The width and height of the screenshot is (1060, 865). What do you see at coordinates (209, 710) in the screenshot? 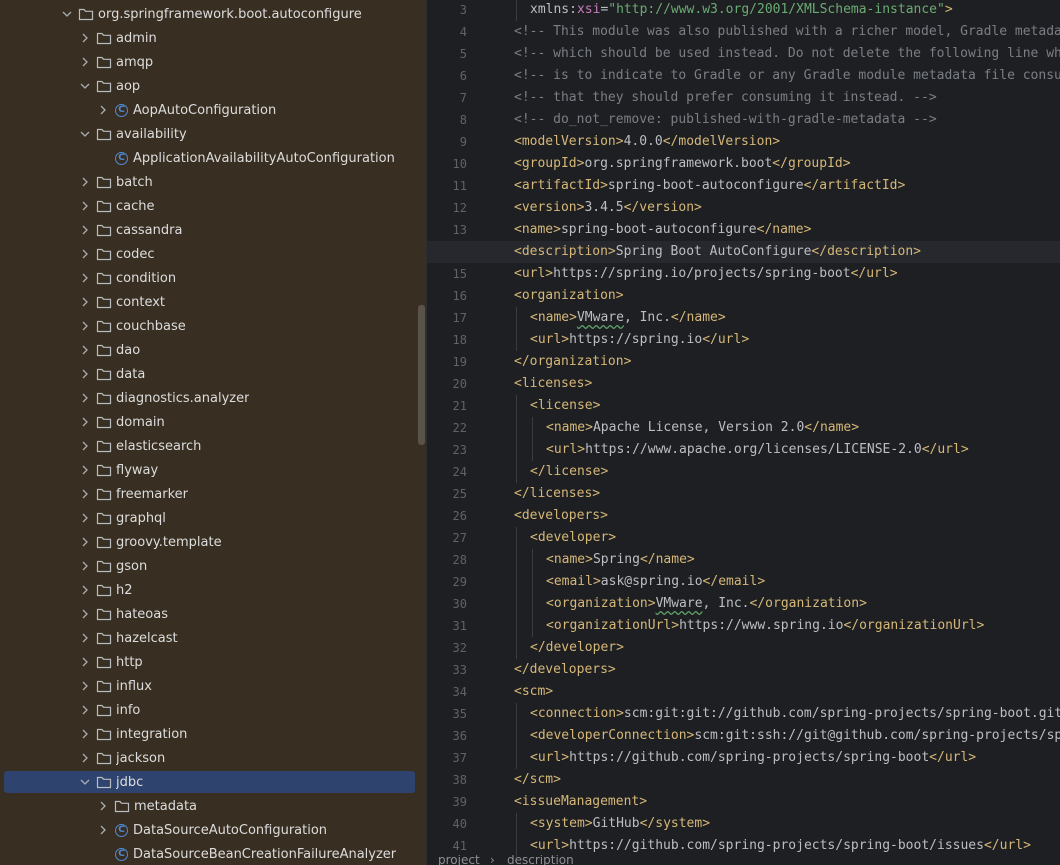
I see `tree-folder-item: info` at bounding box center [209, 710].